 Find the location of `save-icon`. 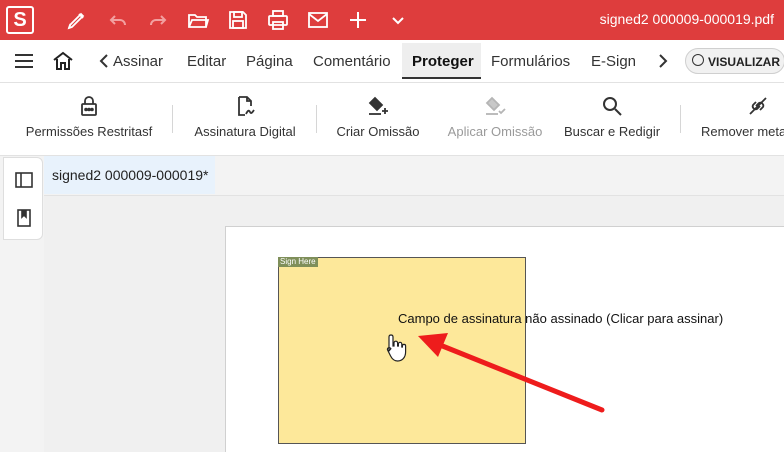

save-icon is located at coordinates (238, 20).